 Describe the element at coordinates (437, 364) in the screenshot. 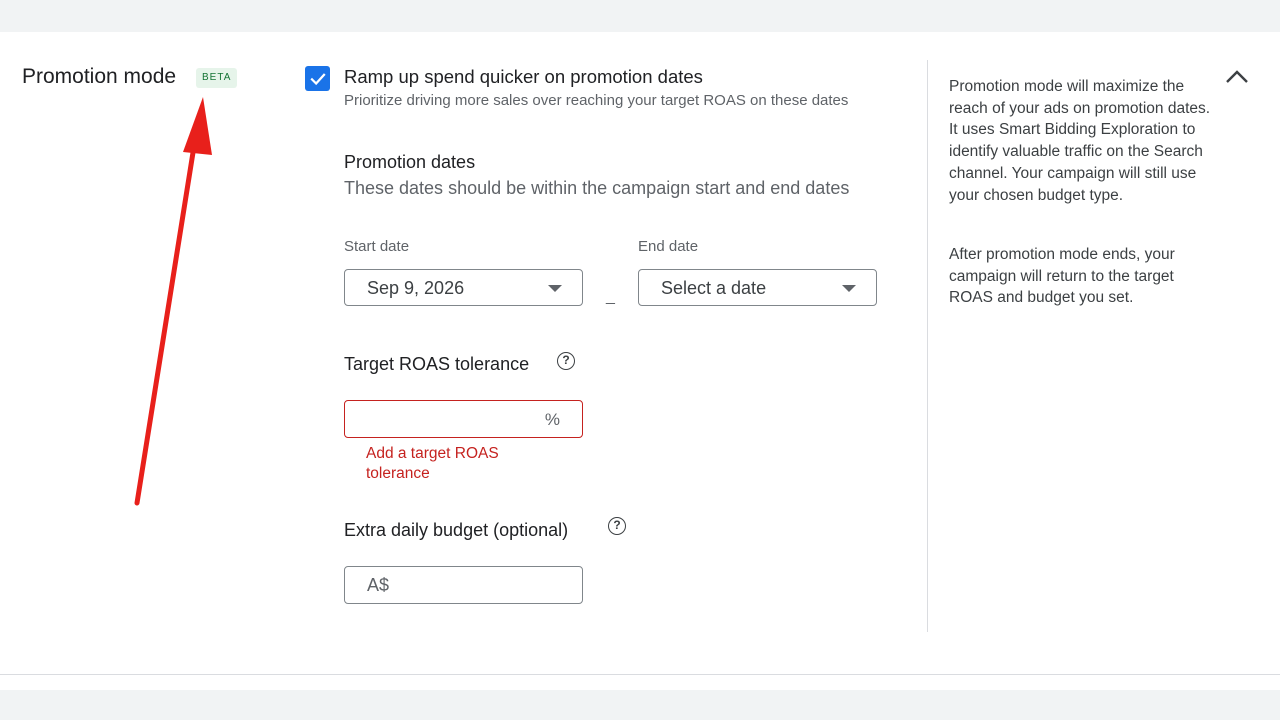

I see `roas-tolerance-heading: Target ROAS tolerance` at that location.